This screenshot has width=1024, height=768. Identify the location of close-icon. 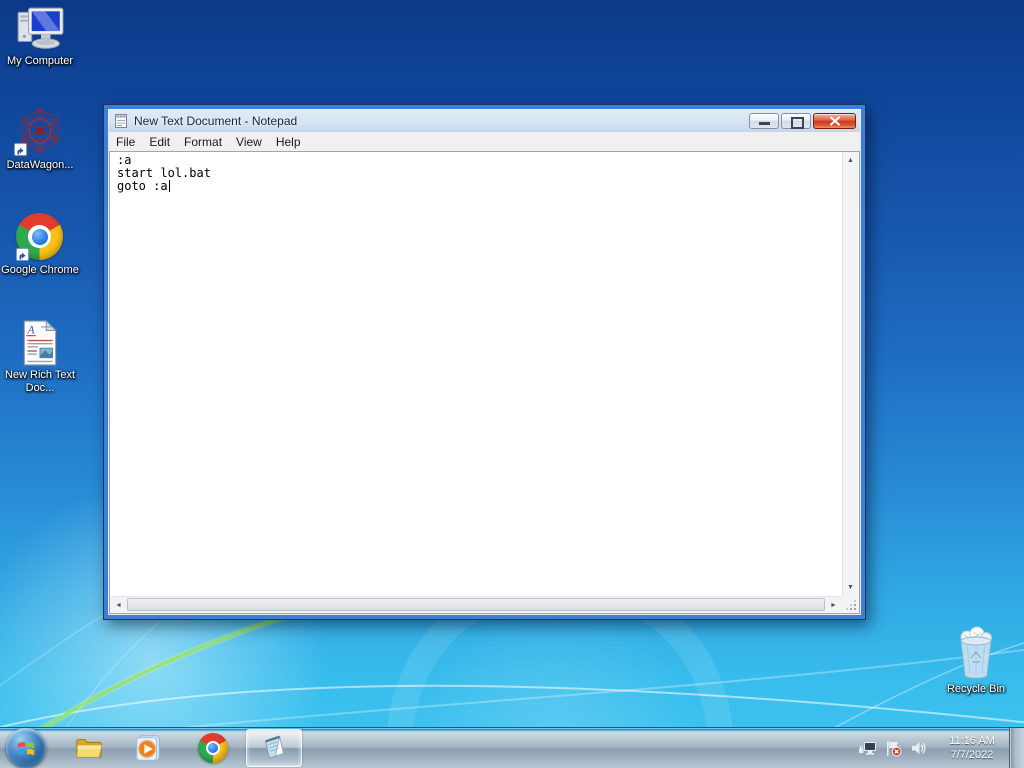
(834, 121).